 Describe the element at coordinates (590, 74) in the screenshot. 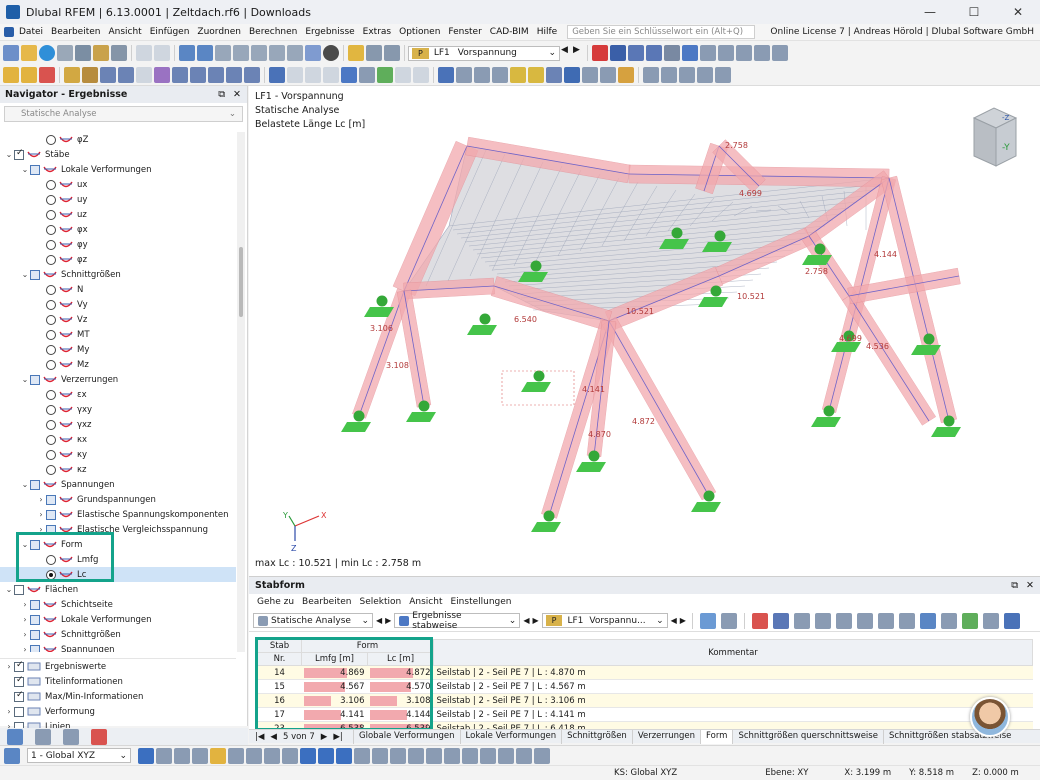

I see `render3-icon` at that location.